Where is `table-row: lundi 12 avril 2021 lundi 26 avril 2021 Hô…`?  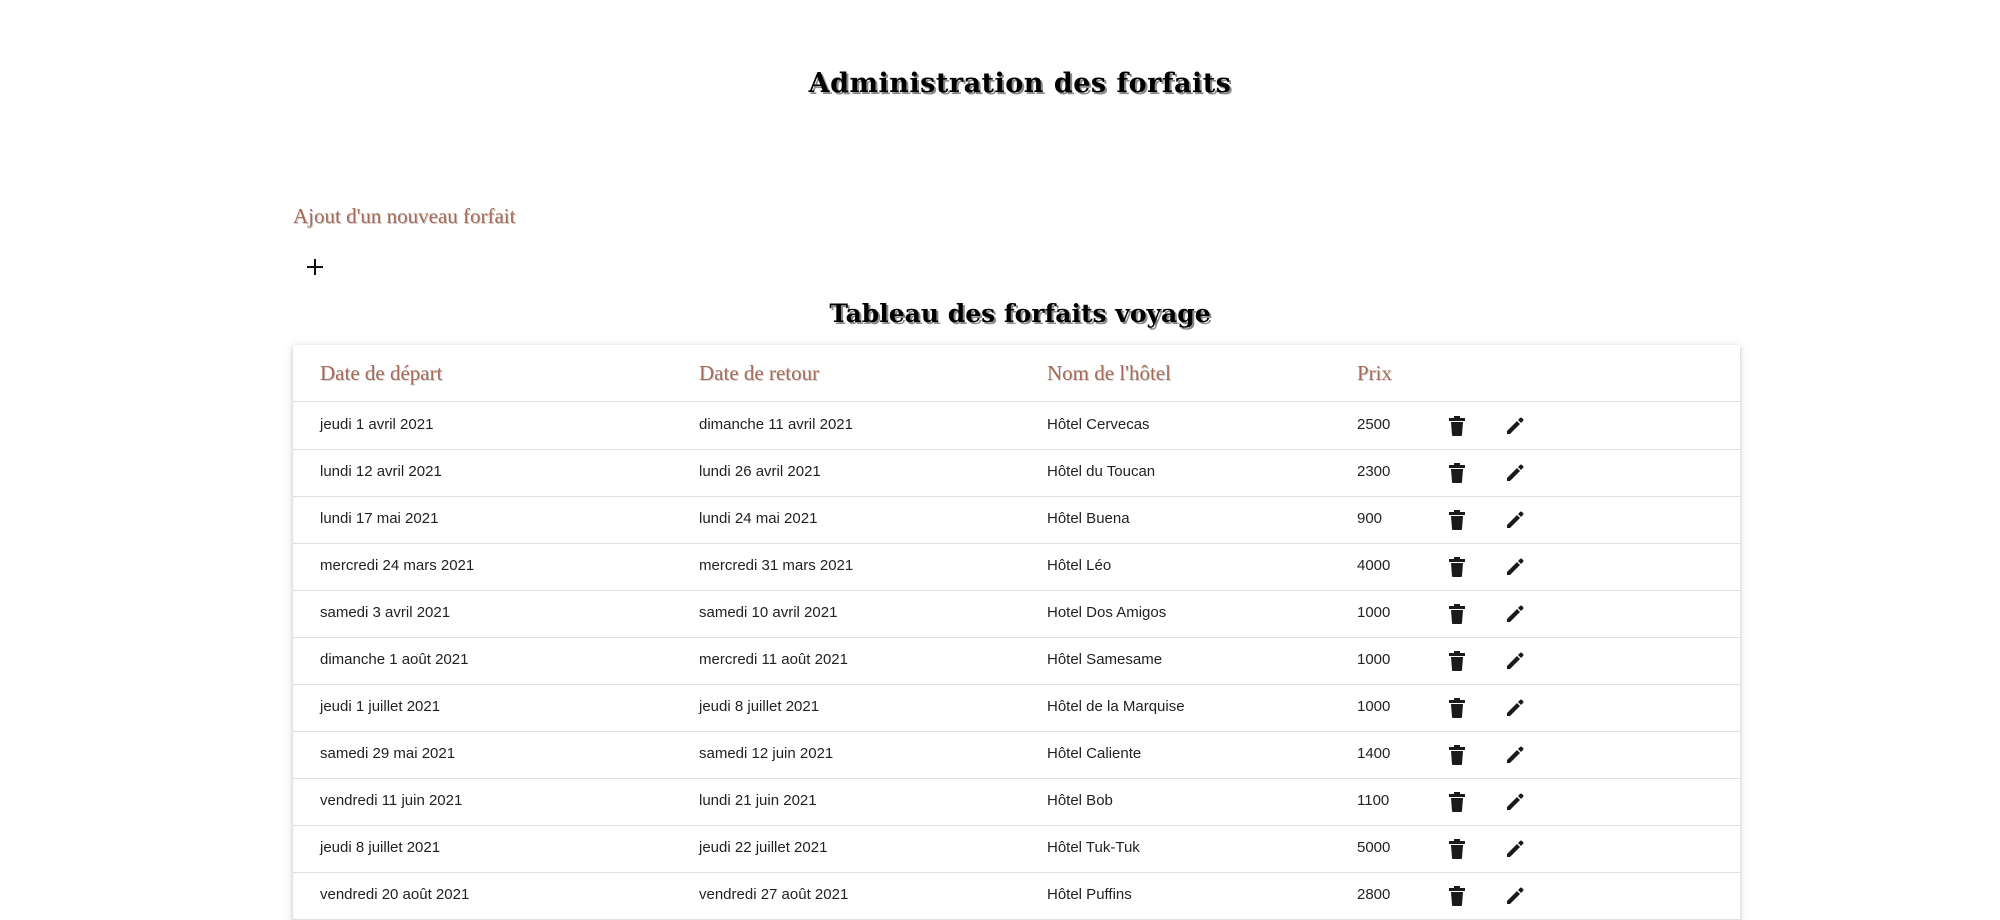 table-row: lundi 12 avril 2021 lundi 26 avril 2021 Hô… is located at coordinates (1016, 473).